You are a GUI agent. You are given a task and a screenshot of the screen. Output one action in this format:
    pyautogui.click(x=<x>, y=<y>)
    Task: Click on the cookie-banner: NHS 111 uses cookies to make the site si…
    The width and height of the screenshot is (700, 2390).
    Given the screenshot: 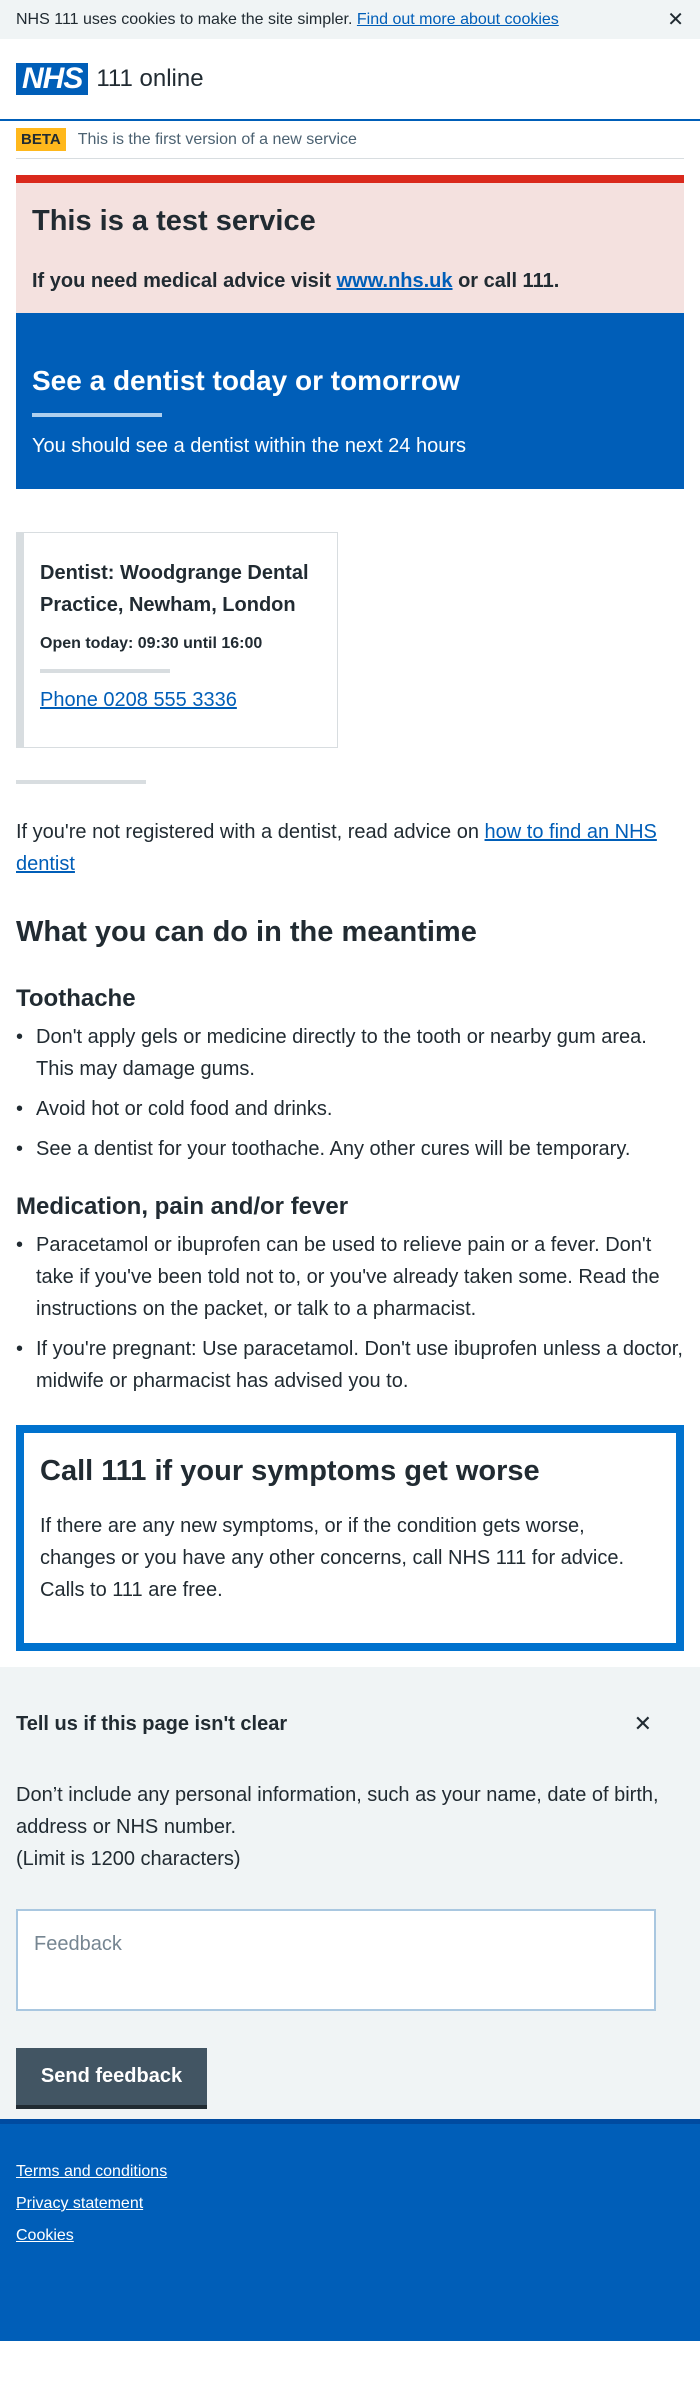 What is the action you would take?
    pyautogui.click(x=350, y=19)
    